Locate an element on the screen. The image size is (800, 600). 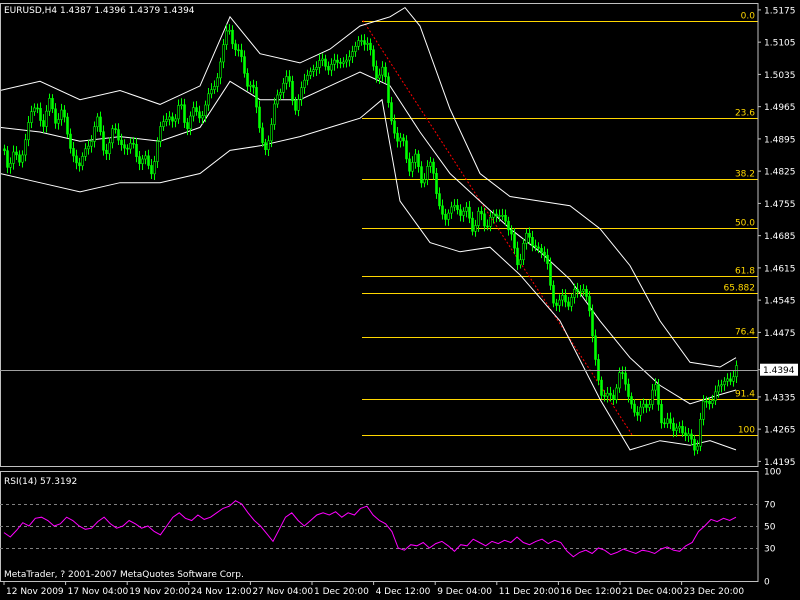
fib-level-label: 91.4 is located at coordinates (745, 395).